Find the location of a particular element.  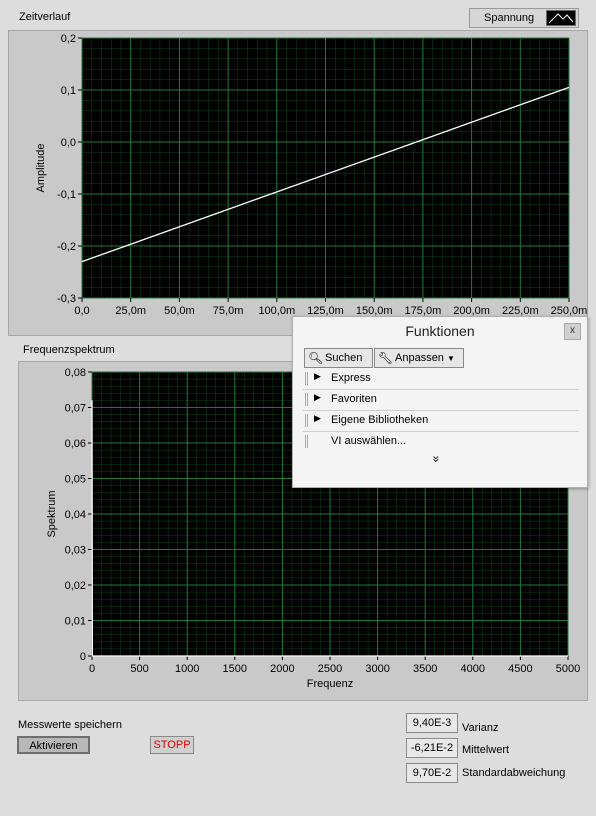

x-tick-label: 25,0m is located at coordinates (130, 311).